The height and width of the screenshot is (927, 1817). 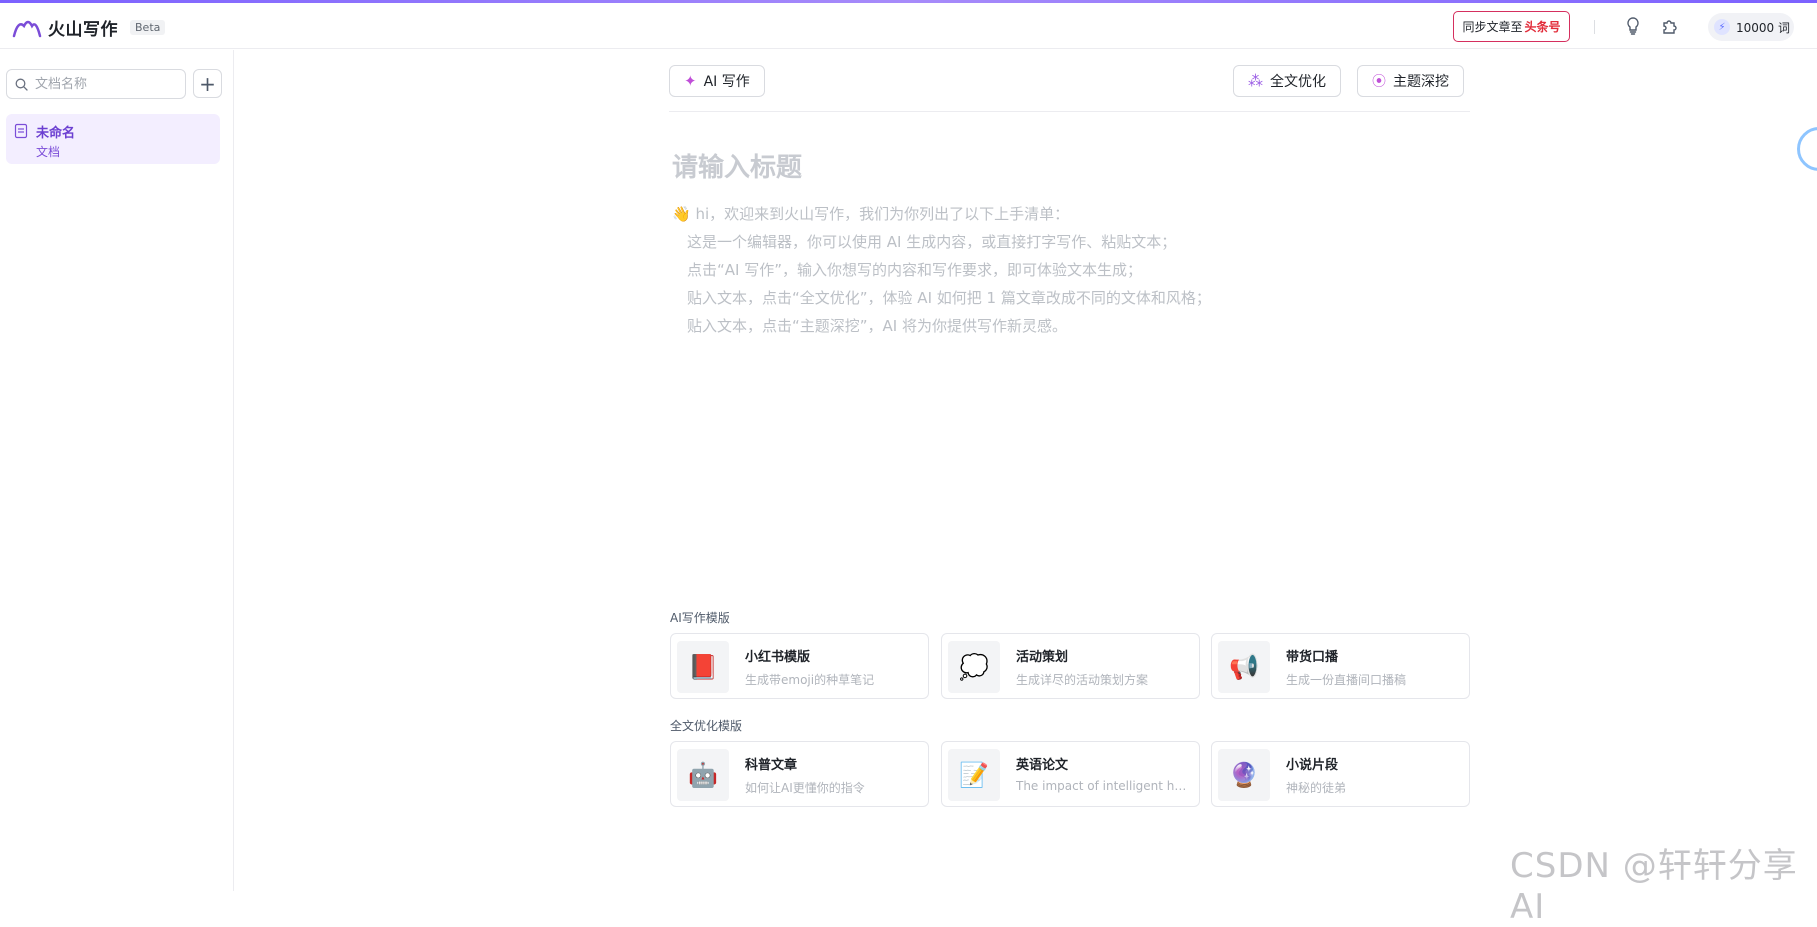 What do you see at coordinates (1340, 774) in the screenshot?
I see `template-card-novel: 🔮 小说片段 神秘的徒弟` at bounding box center [1340, 774].